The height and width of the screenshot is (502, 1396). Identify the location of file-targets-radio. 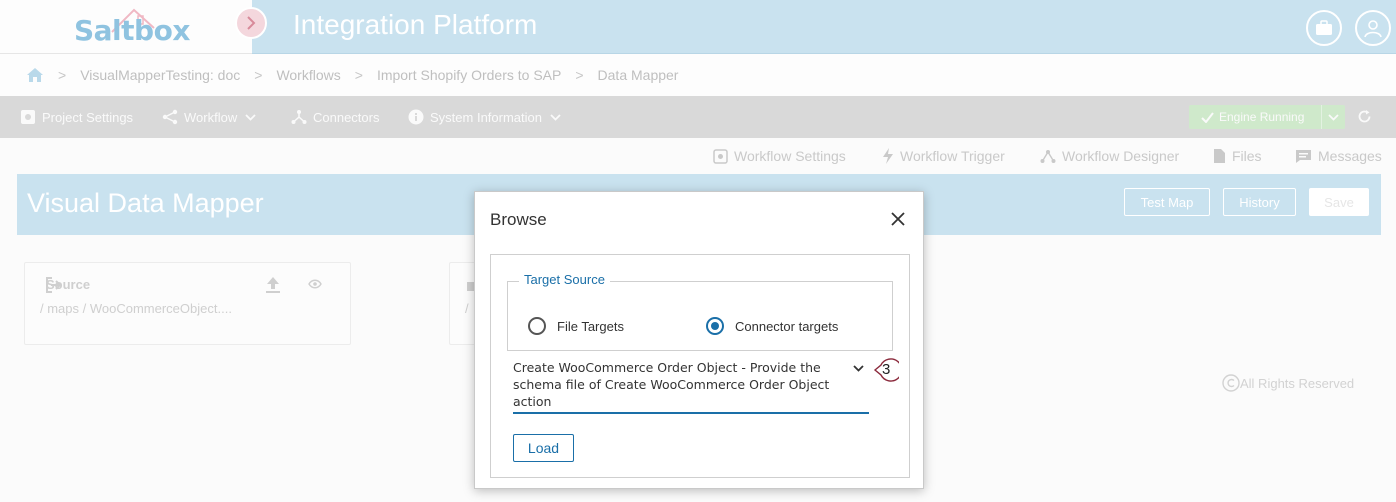
(537, 326).